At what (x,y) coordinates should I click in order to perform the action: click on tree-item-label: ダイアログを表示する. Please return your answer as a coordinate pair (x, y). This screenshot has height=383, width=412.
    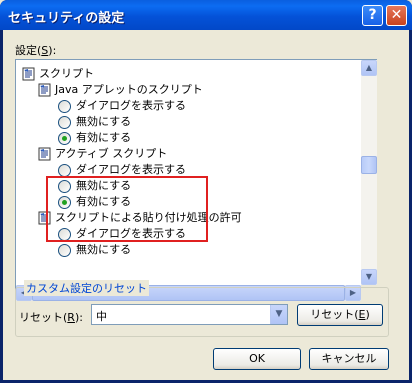
    Looking at the image, I should click on (131, 105).